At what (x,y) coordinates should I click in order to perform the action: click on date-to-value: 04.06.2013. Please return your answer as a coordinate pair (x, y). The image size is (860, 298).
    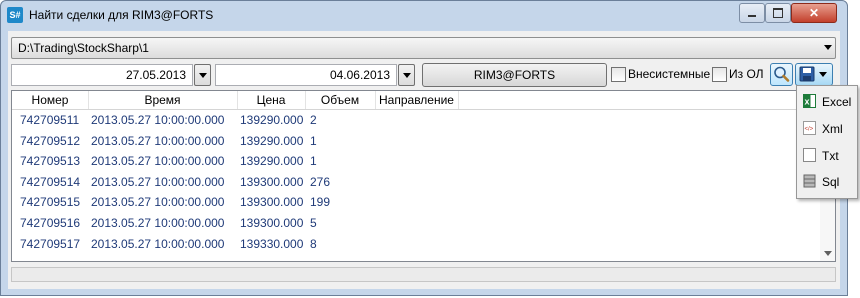
    Looking at the image, I should click on (359, 75).